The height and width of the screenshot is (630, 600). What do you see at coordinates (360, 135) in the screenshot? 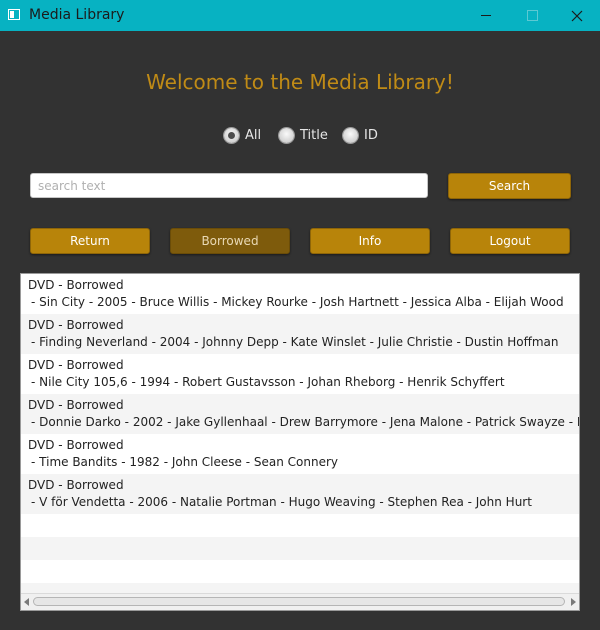
I see `filter-id-radio: ID` at bounding box center [360, 135].